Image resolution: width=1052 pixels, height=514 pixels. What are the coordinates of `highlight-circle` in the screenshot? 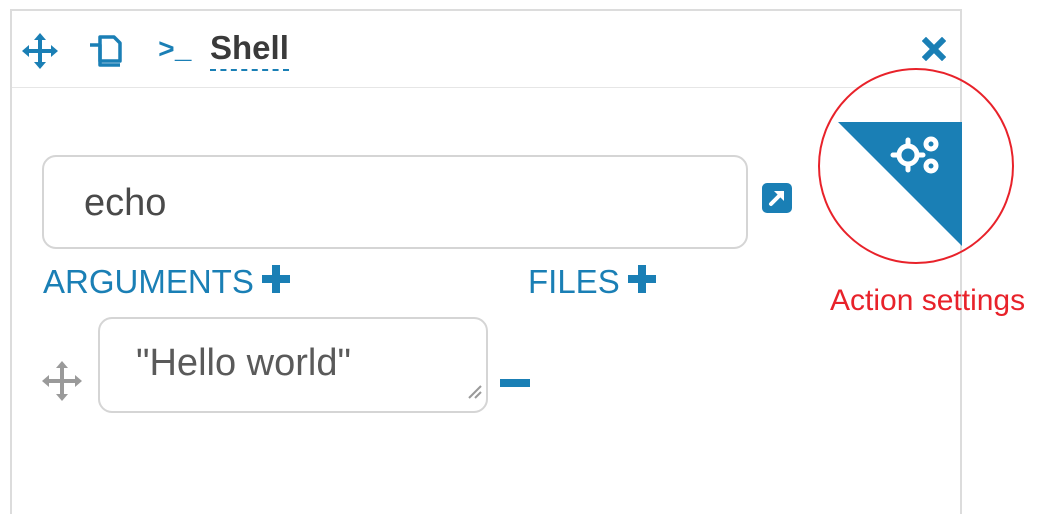 It's located at (916, 166).